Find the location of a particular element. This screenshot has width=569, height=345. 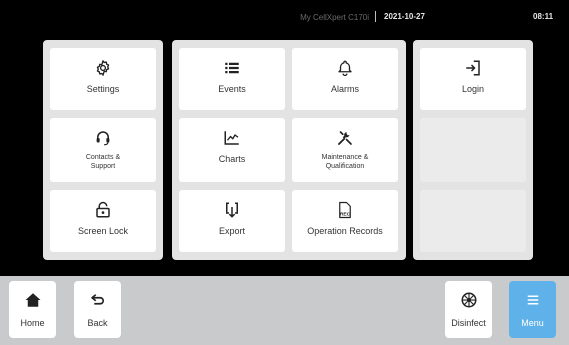

headset-icon is located at coordinates (103, 138).